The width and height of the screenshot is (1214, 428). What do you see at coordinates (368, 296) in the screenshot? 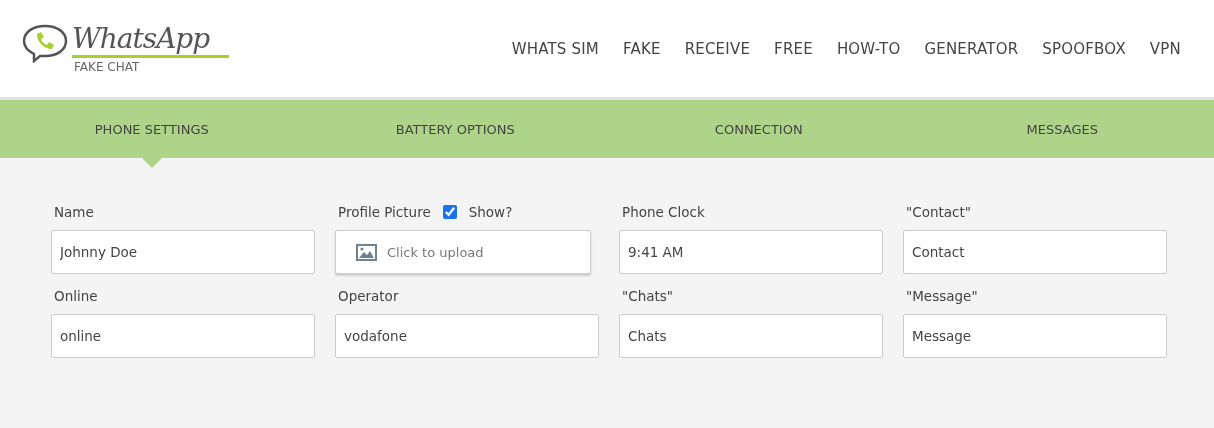
I see `field-label: Operator` at bounding box center [368, 296].